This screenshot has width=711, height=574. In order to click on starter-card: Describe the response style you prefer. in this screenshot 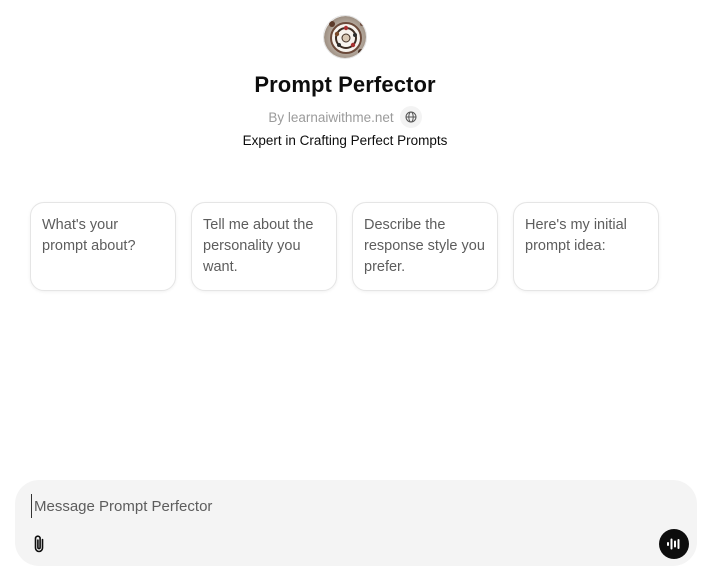, I will do `click(425, 246)`.